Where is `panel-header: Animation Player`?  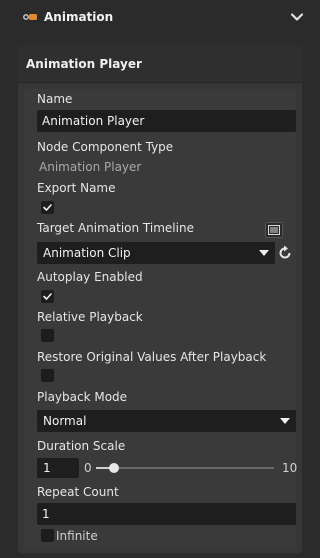
panel-header: Animation Player is located at coordinates (160, 64).